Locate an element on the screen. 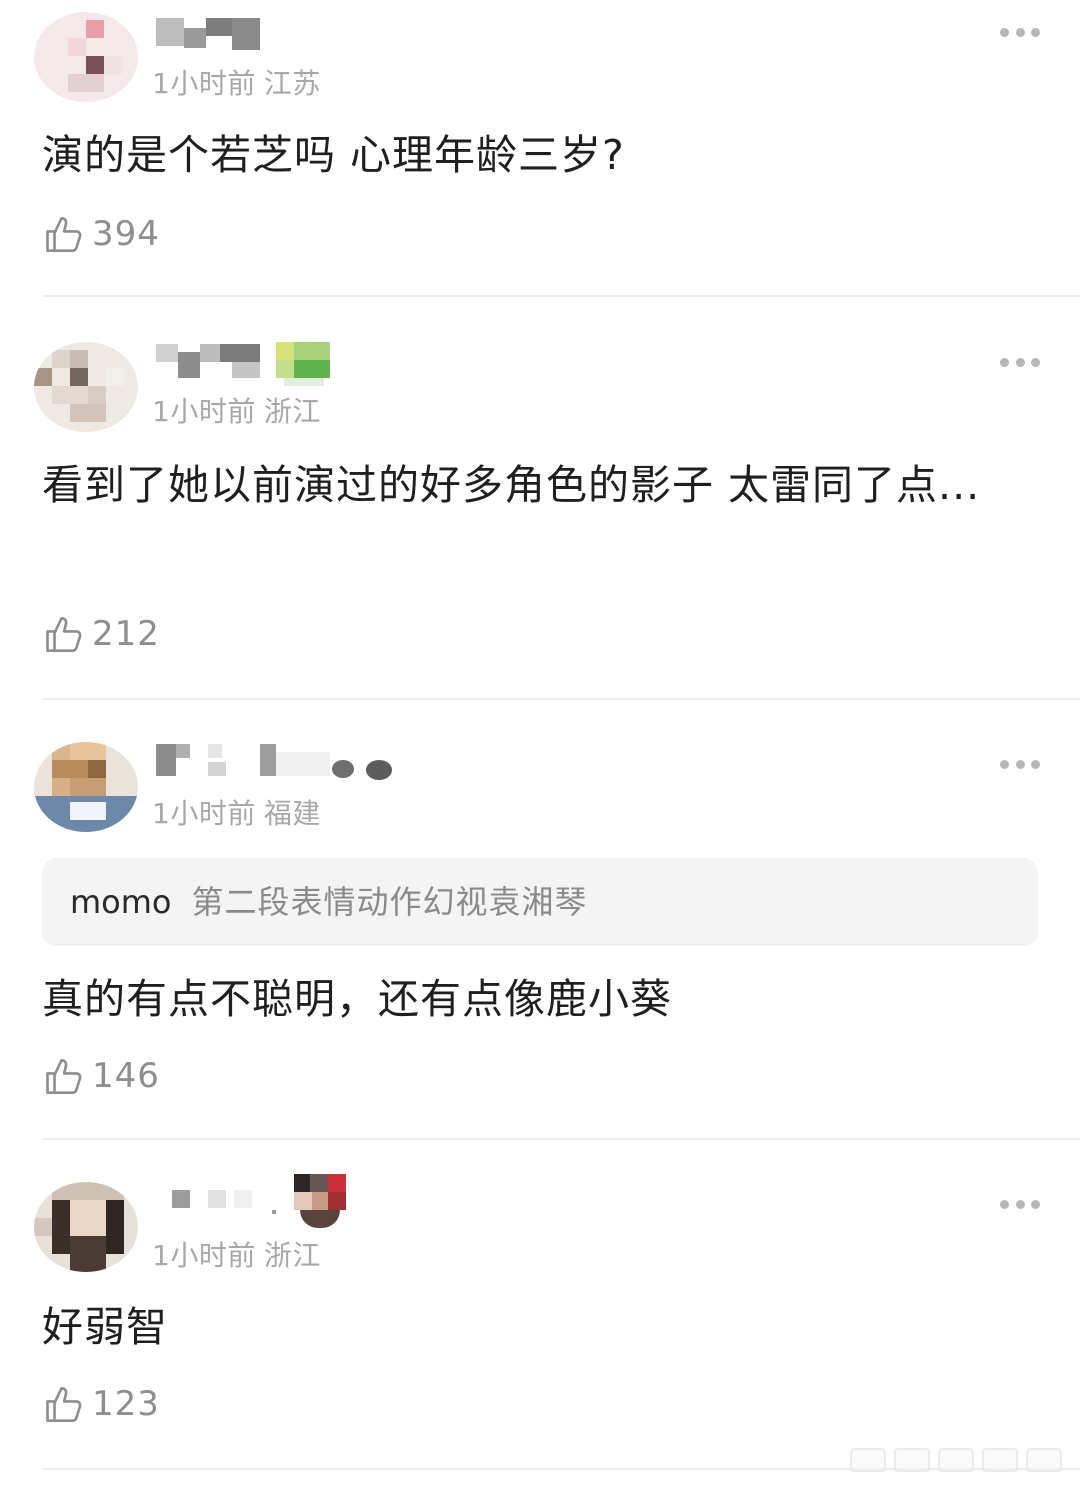 This screenshot has width=1080, height=1485. like-count: 146 is located at coordinates (126, 1076).